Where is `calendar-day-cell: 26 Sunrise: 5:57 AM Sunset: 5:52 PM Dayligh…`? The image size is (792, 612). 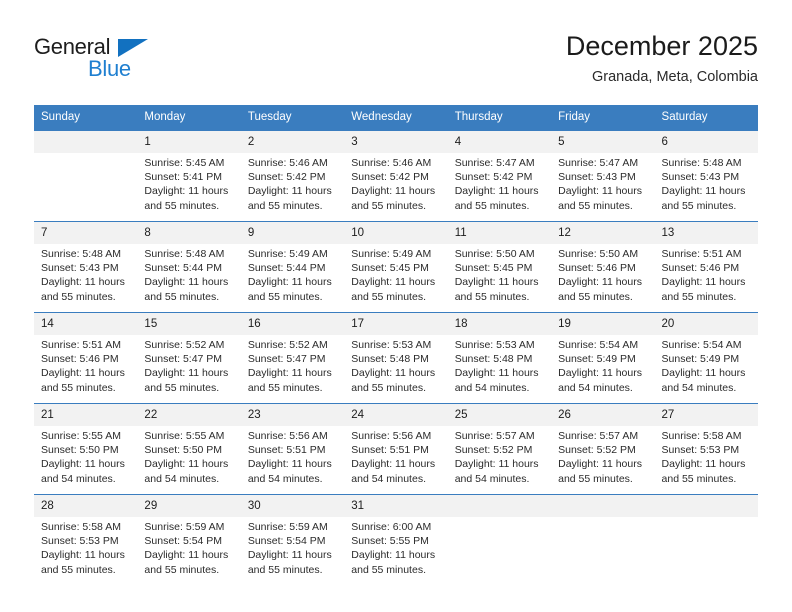 calendar-day-cell: 26 Sunrise: 5:57 AM Sunset: 5:52 PM Dayligh… is located at coordinates (603, 449).